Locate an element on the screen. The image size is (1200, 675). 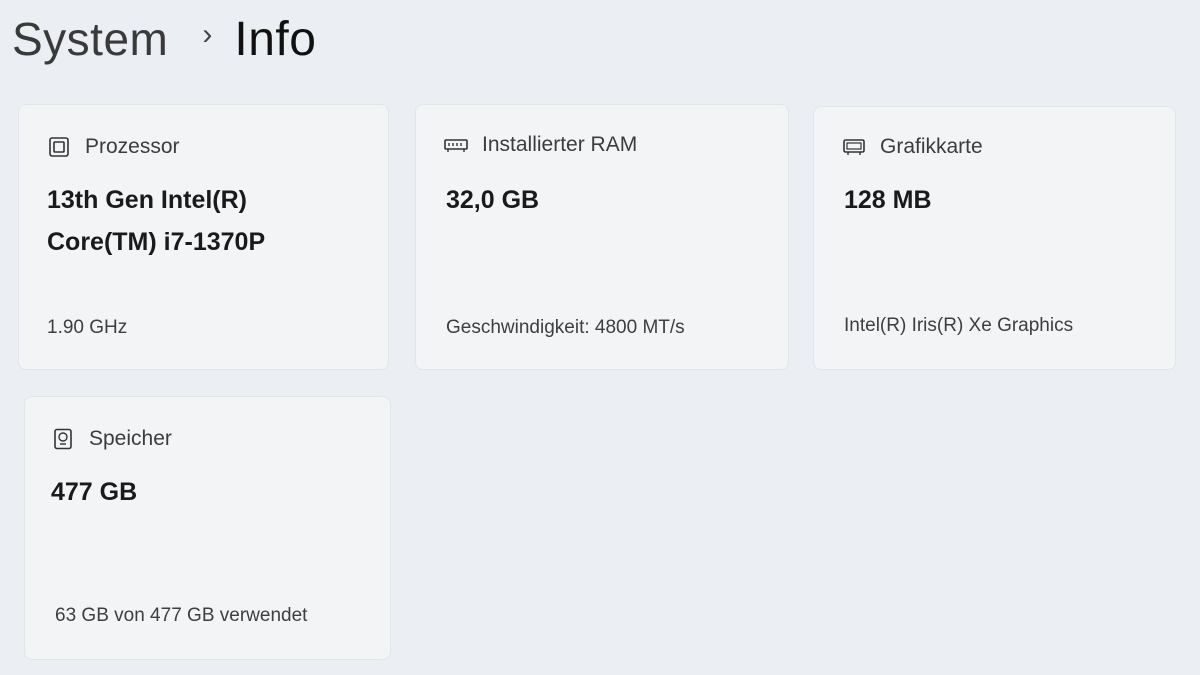
ram-icon is located at coordinates (456, 145).